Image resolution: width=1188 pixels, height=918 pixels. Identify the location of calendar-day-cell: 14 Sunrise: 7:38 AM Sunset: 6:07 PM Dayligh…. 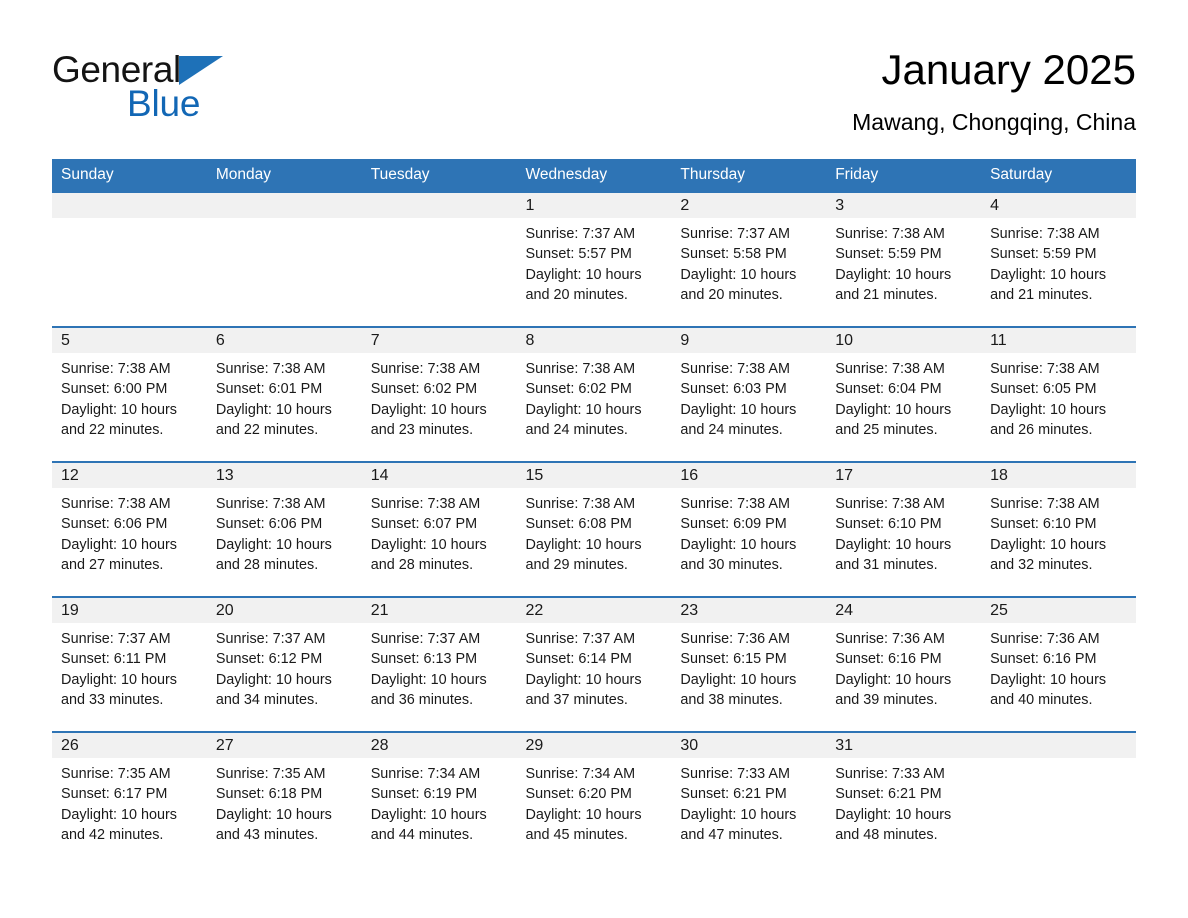
(439, 529).